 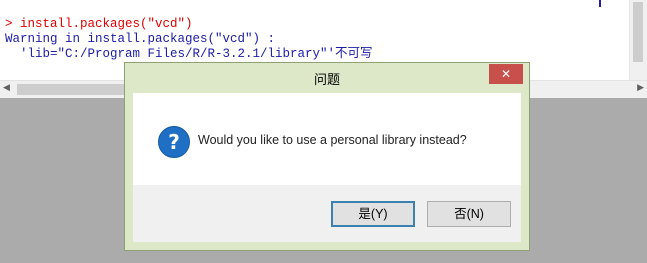 I want to click on dialog-titlebar: 问题 ✕, so click(x=327, y=78).